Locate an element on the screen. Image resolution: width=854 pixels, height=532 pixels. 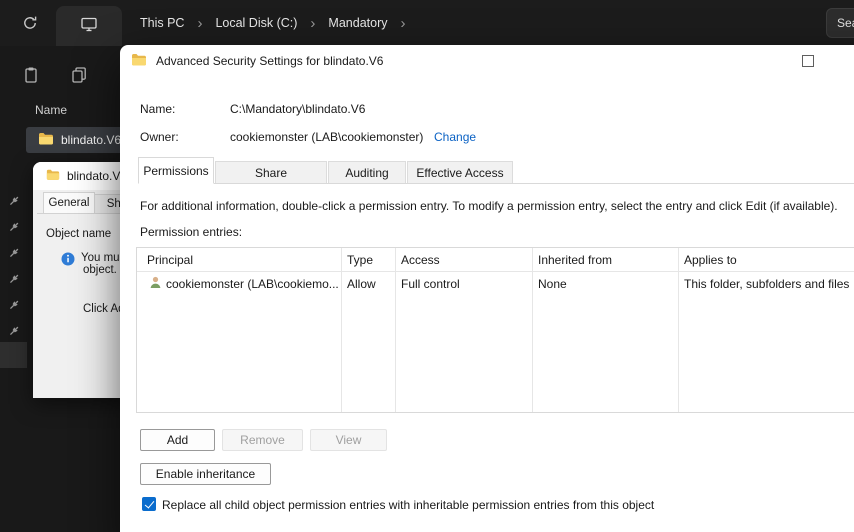
tab-permissions: Permissions is located at coordinates (176, 170).